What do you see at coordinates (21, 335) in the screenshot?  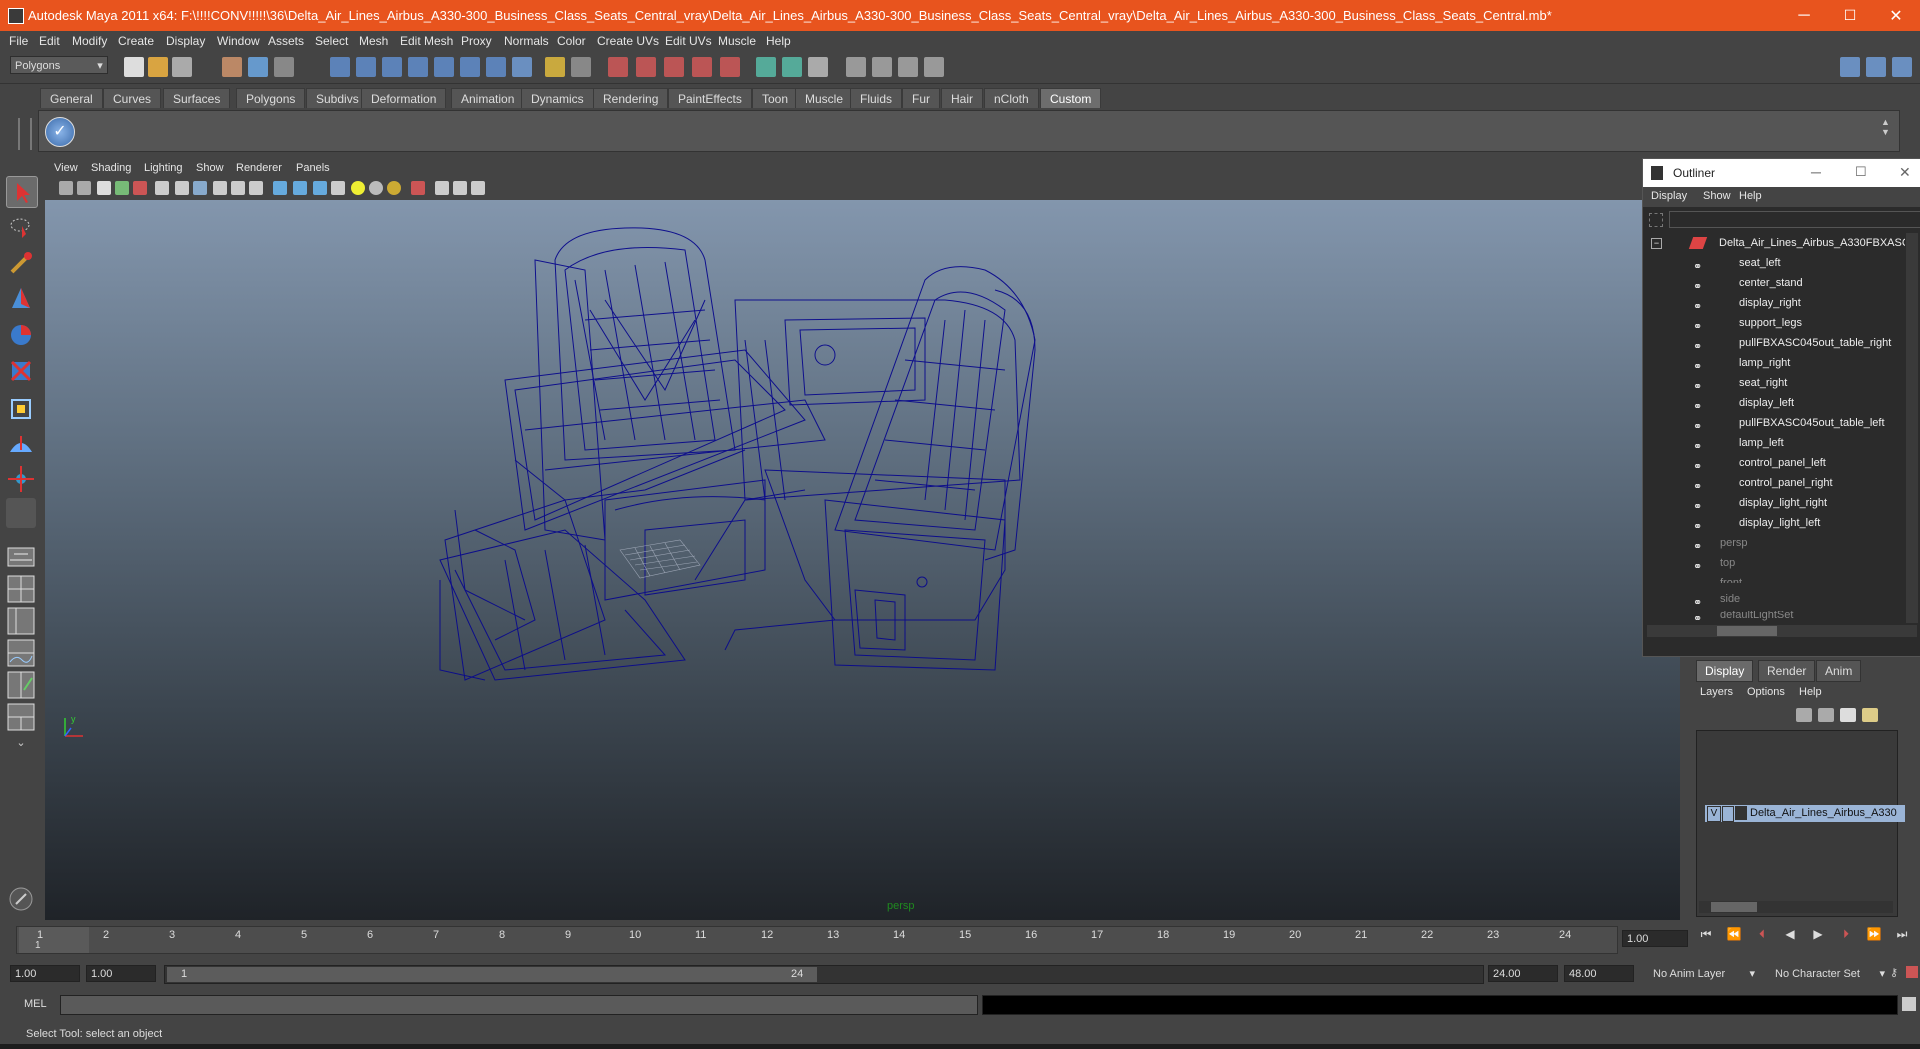 I see `rotate-tool-icon` at bounding box center [21, 335].